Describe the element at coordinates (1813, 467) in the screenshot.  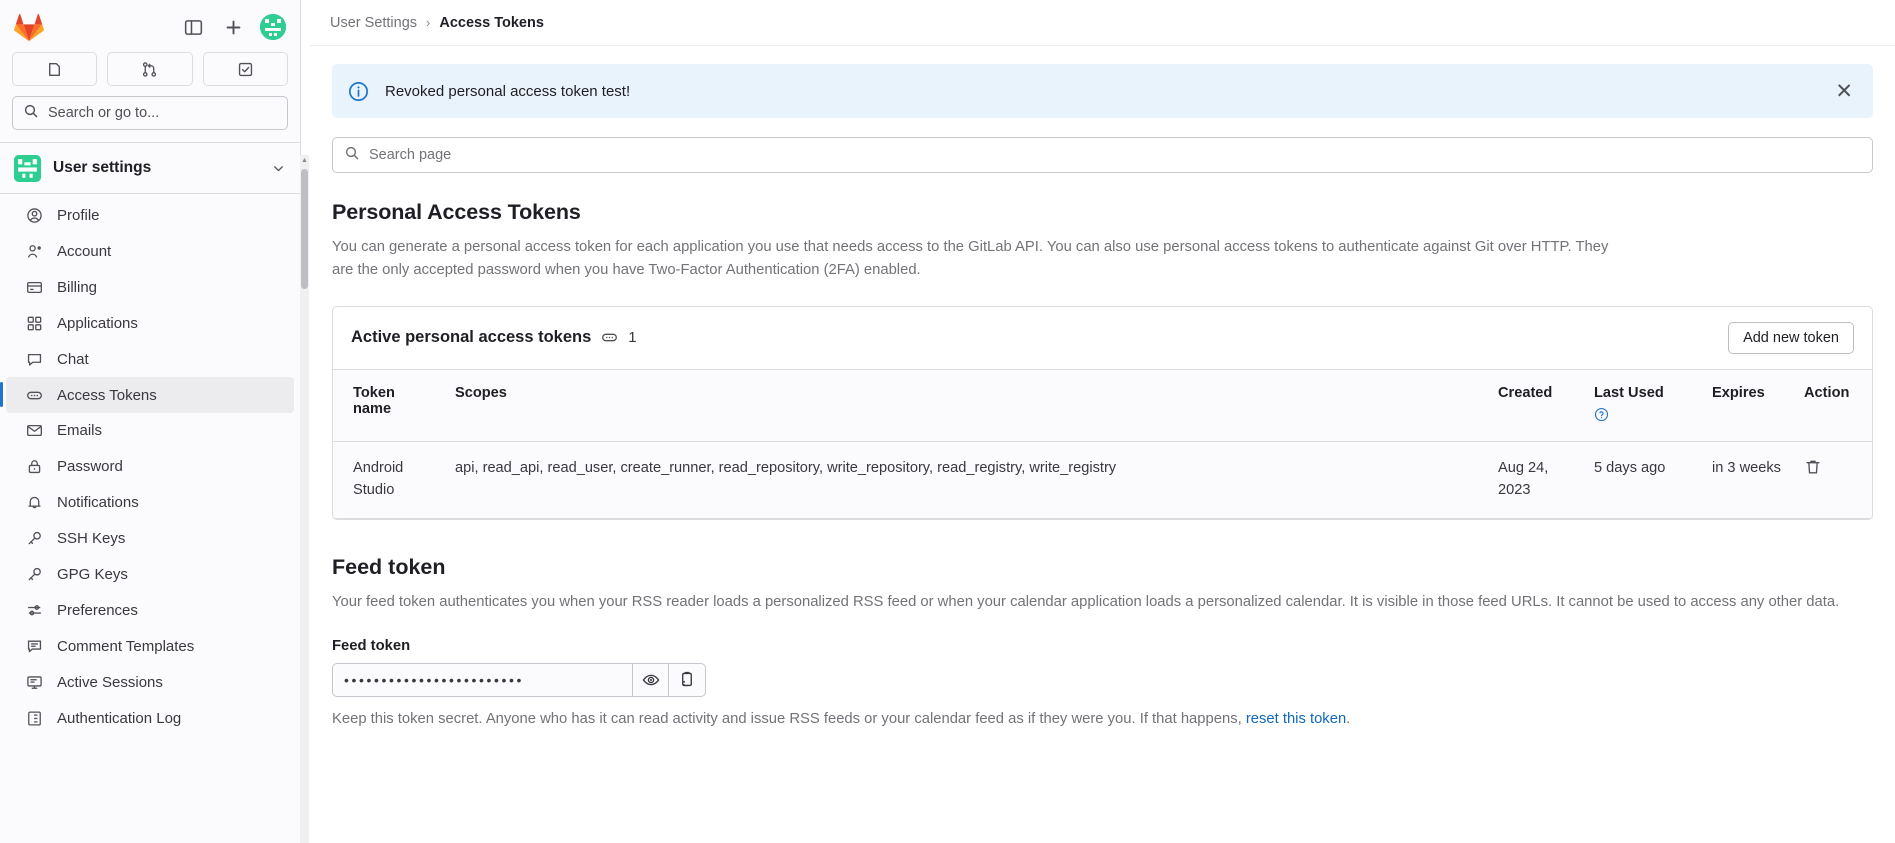
I see `trash-icon` at that location.